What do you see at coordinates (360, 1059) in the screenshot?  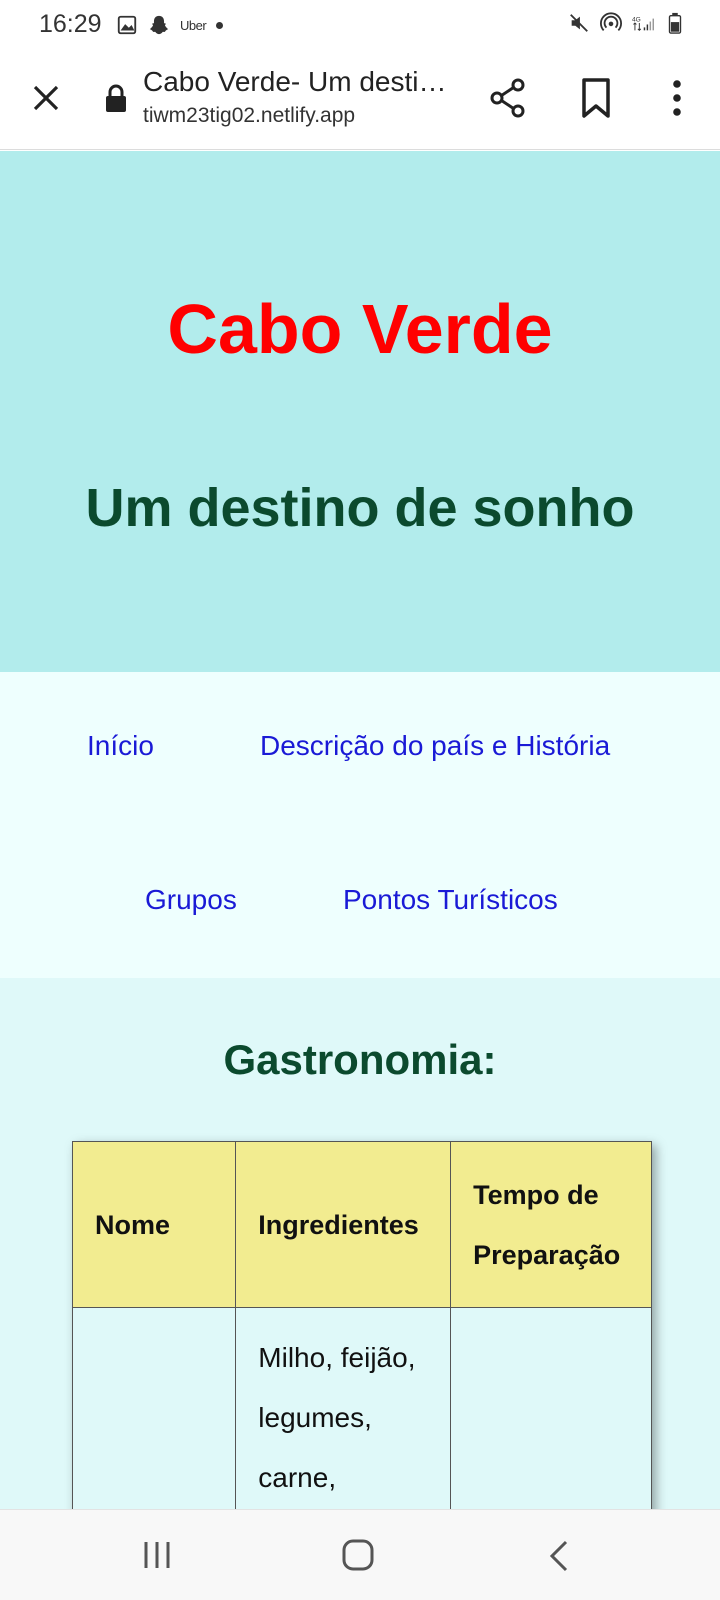 I see `section-heading: Gastronomia:` at bounding box center [360, 1059].